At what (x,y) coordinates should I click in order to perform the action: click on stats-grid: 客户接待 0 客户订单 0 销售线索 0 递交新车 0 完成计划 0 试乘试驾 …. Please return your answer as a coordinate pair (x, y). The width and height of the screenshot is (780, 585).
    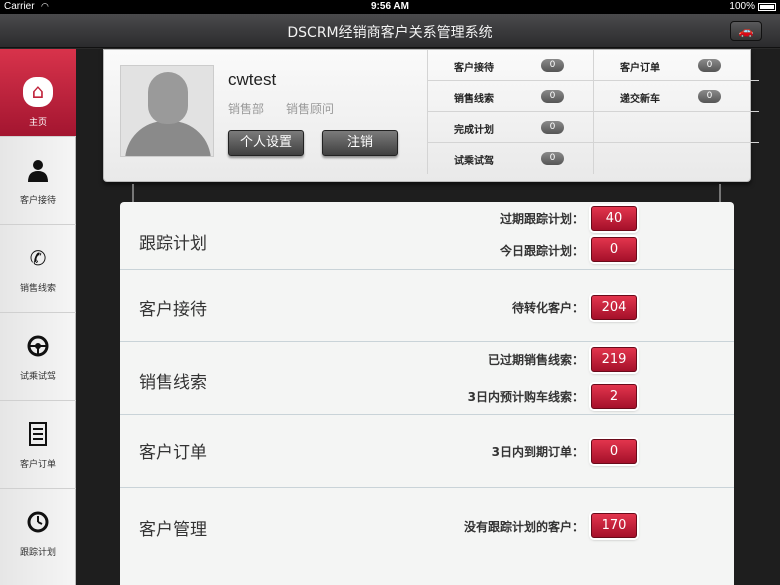
    Looking at the image, I should click on (593, 112).